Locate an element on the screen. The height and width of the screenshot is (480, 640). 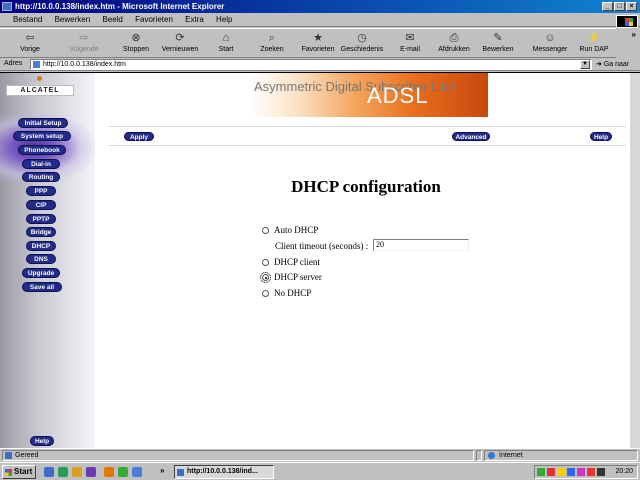
forward-button: ⇨ Volgende is located at coordinates (84, 44).